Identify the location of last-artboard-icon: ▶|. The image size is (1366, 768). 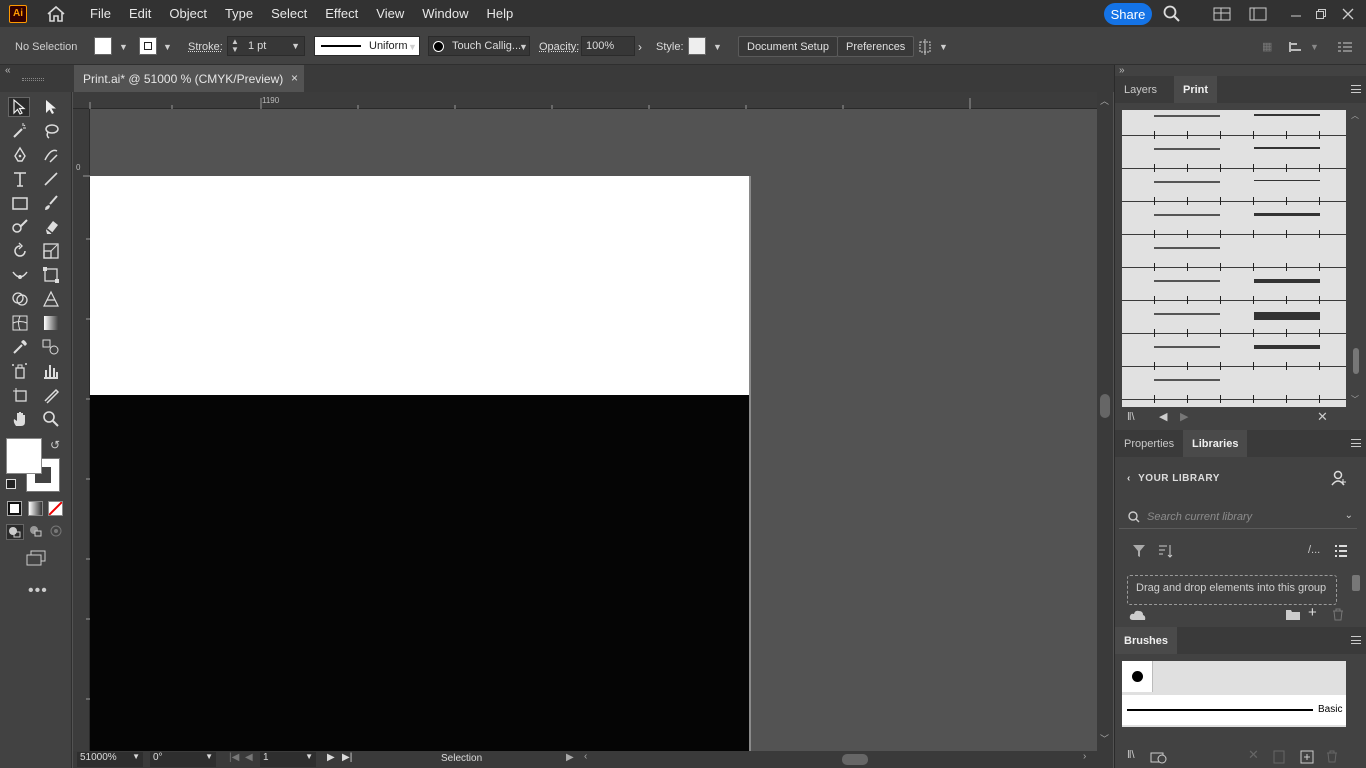
(347, 757).